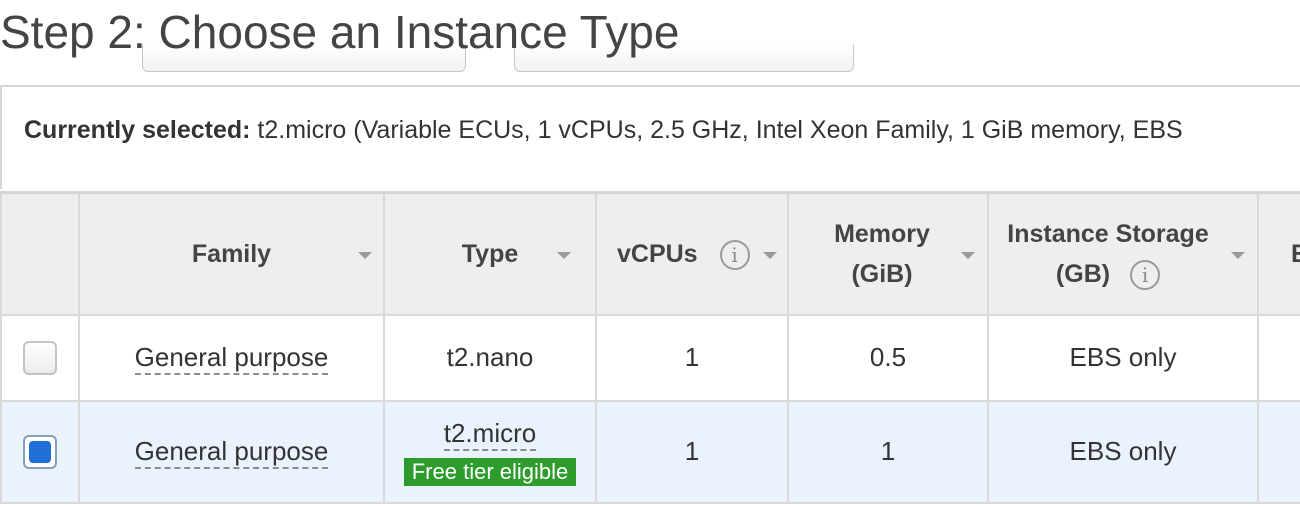 The width and height of the screenshot is (1300, 506). What do you see at coordinates (1108, 233) in the screenshot?
I see `column-header-storage-line1: Instance Storage` at bounding box center [1108, 233].